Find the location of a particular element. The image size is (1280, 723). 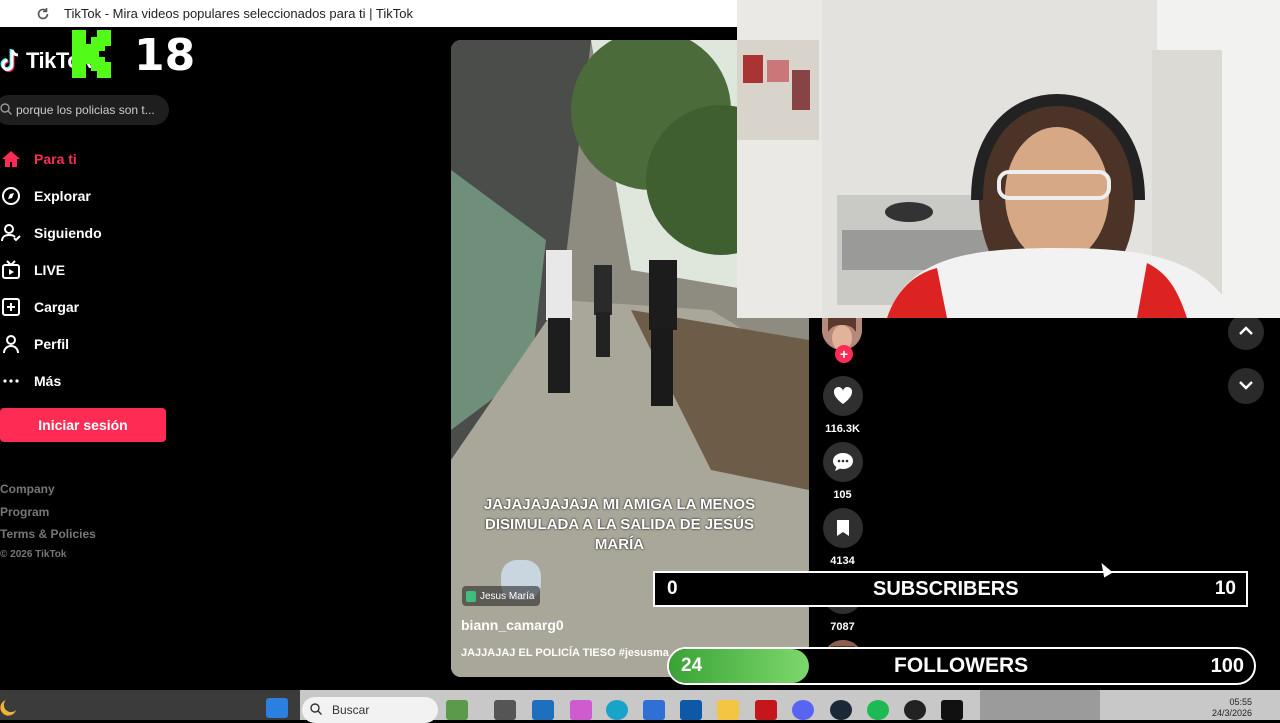

copilot-icon is located at coordinates (581, 710).